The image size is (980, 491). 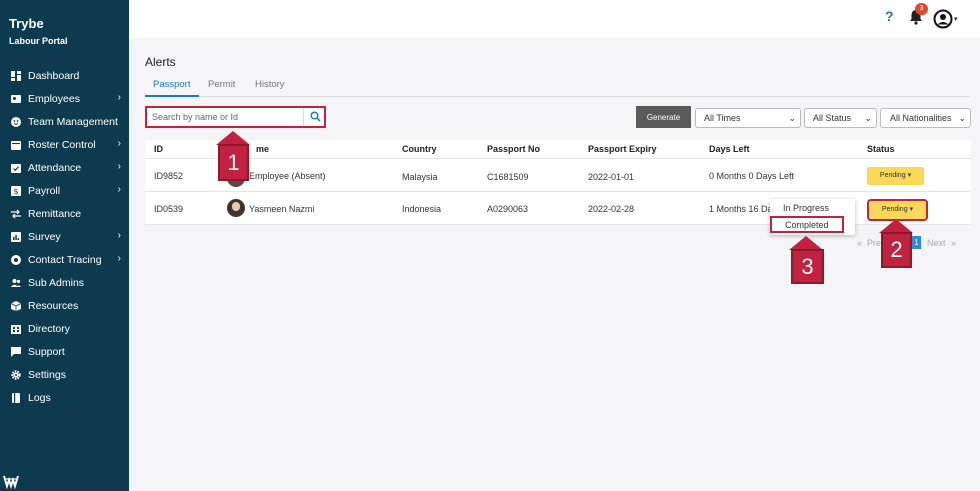 What do you see at coordinates (508, 177) in the screenshot?
I see `row-passport-no: C1681509` at bounding box center [508, 177].